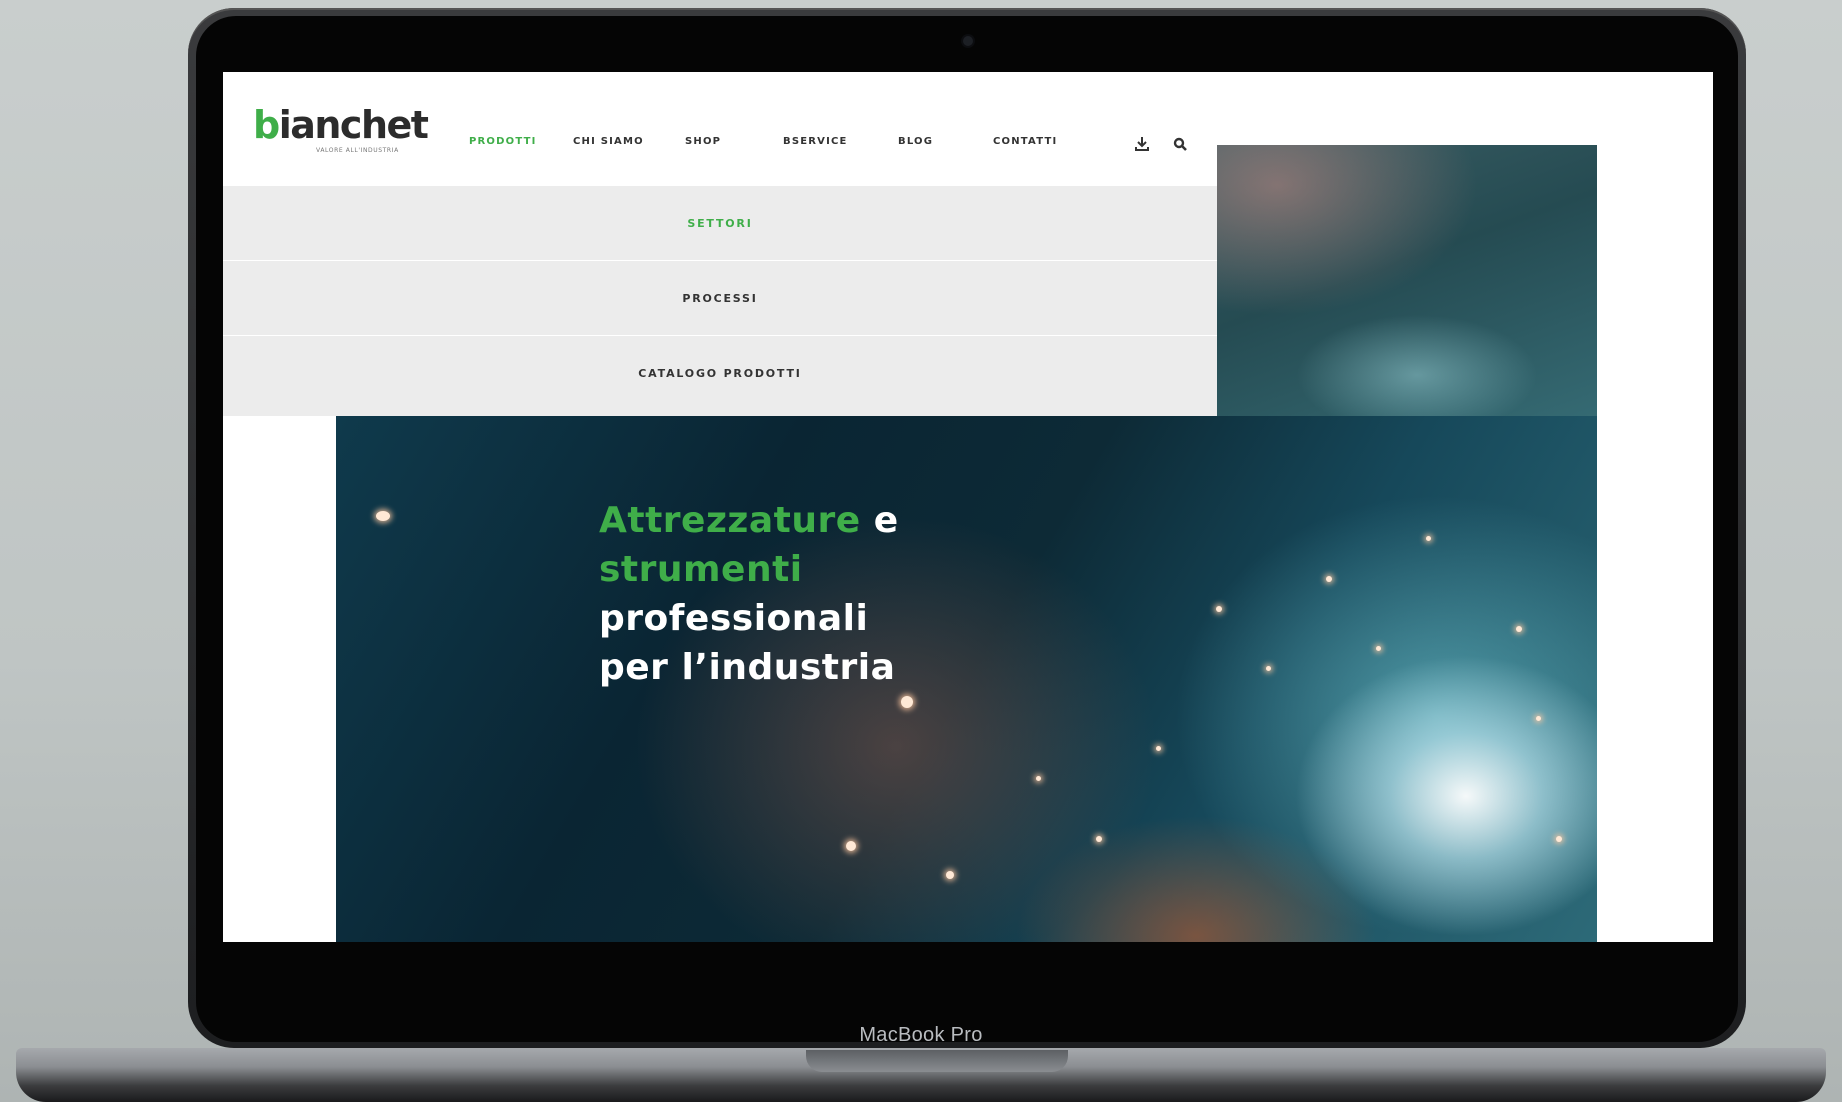 The width and height of the screenshot is (1842, 1102). Describe the element at coordinates (937, 1061) in the screenshot. I see `laptop-notch` at that location.